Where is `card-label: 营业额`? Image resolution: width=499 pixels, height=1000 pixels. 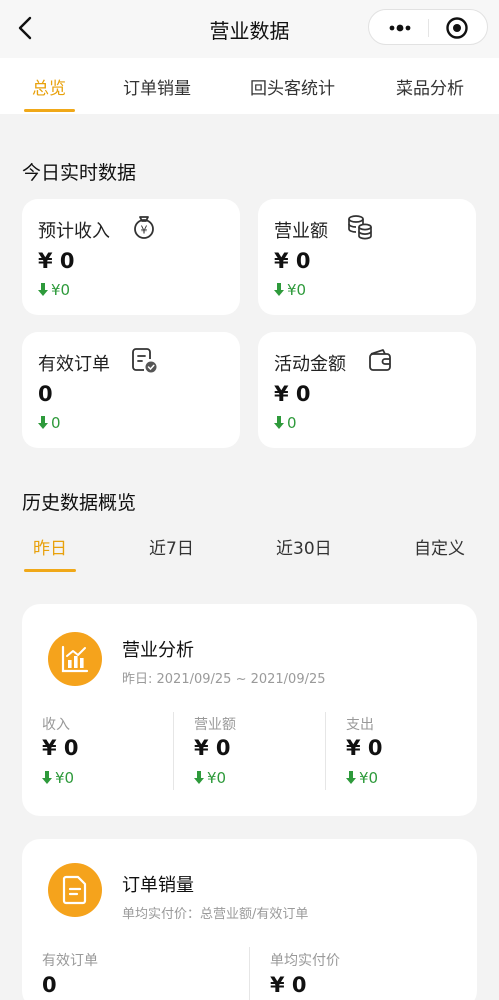
card-label: 营业额 is located at coordinates (301, 231).